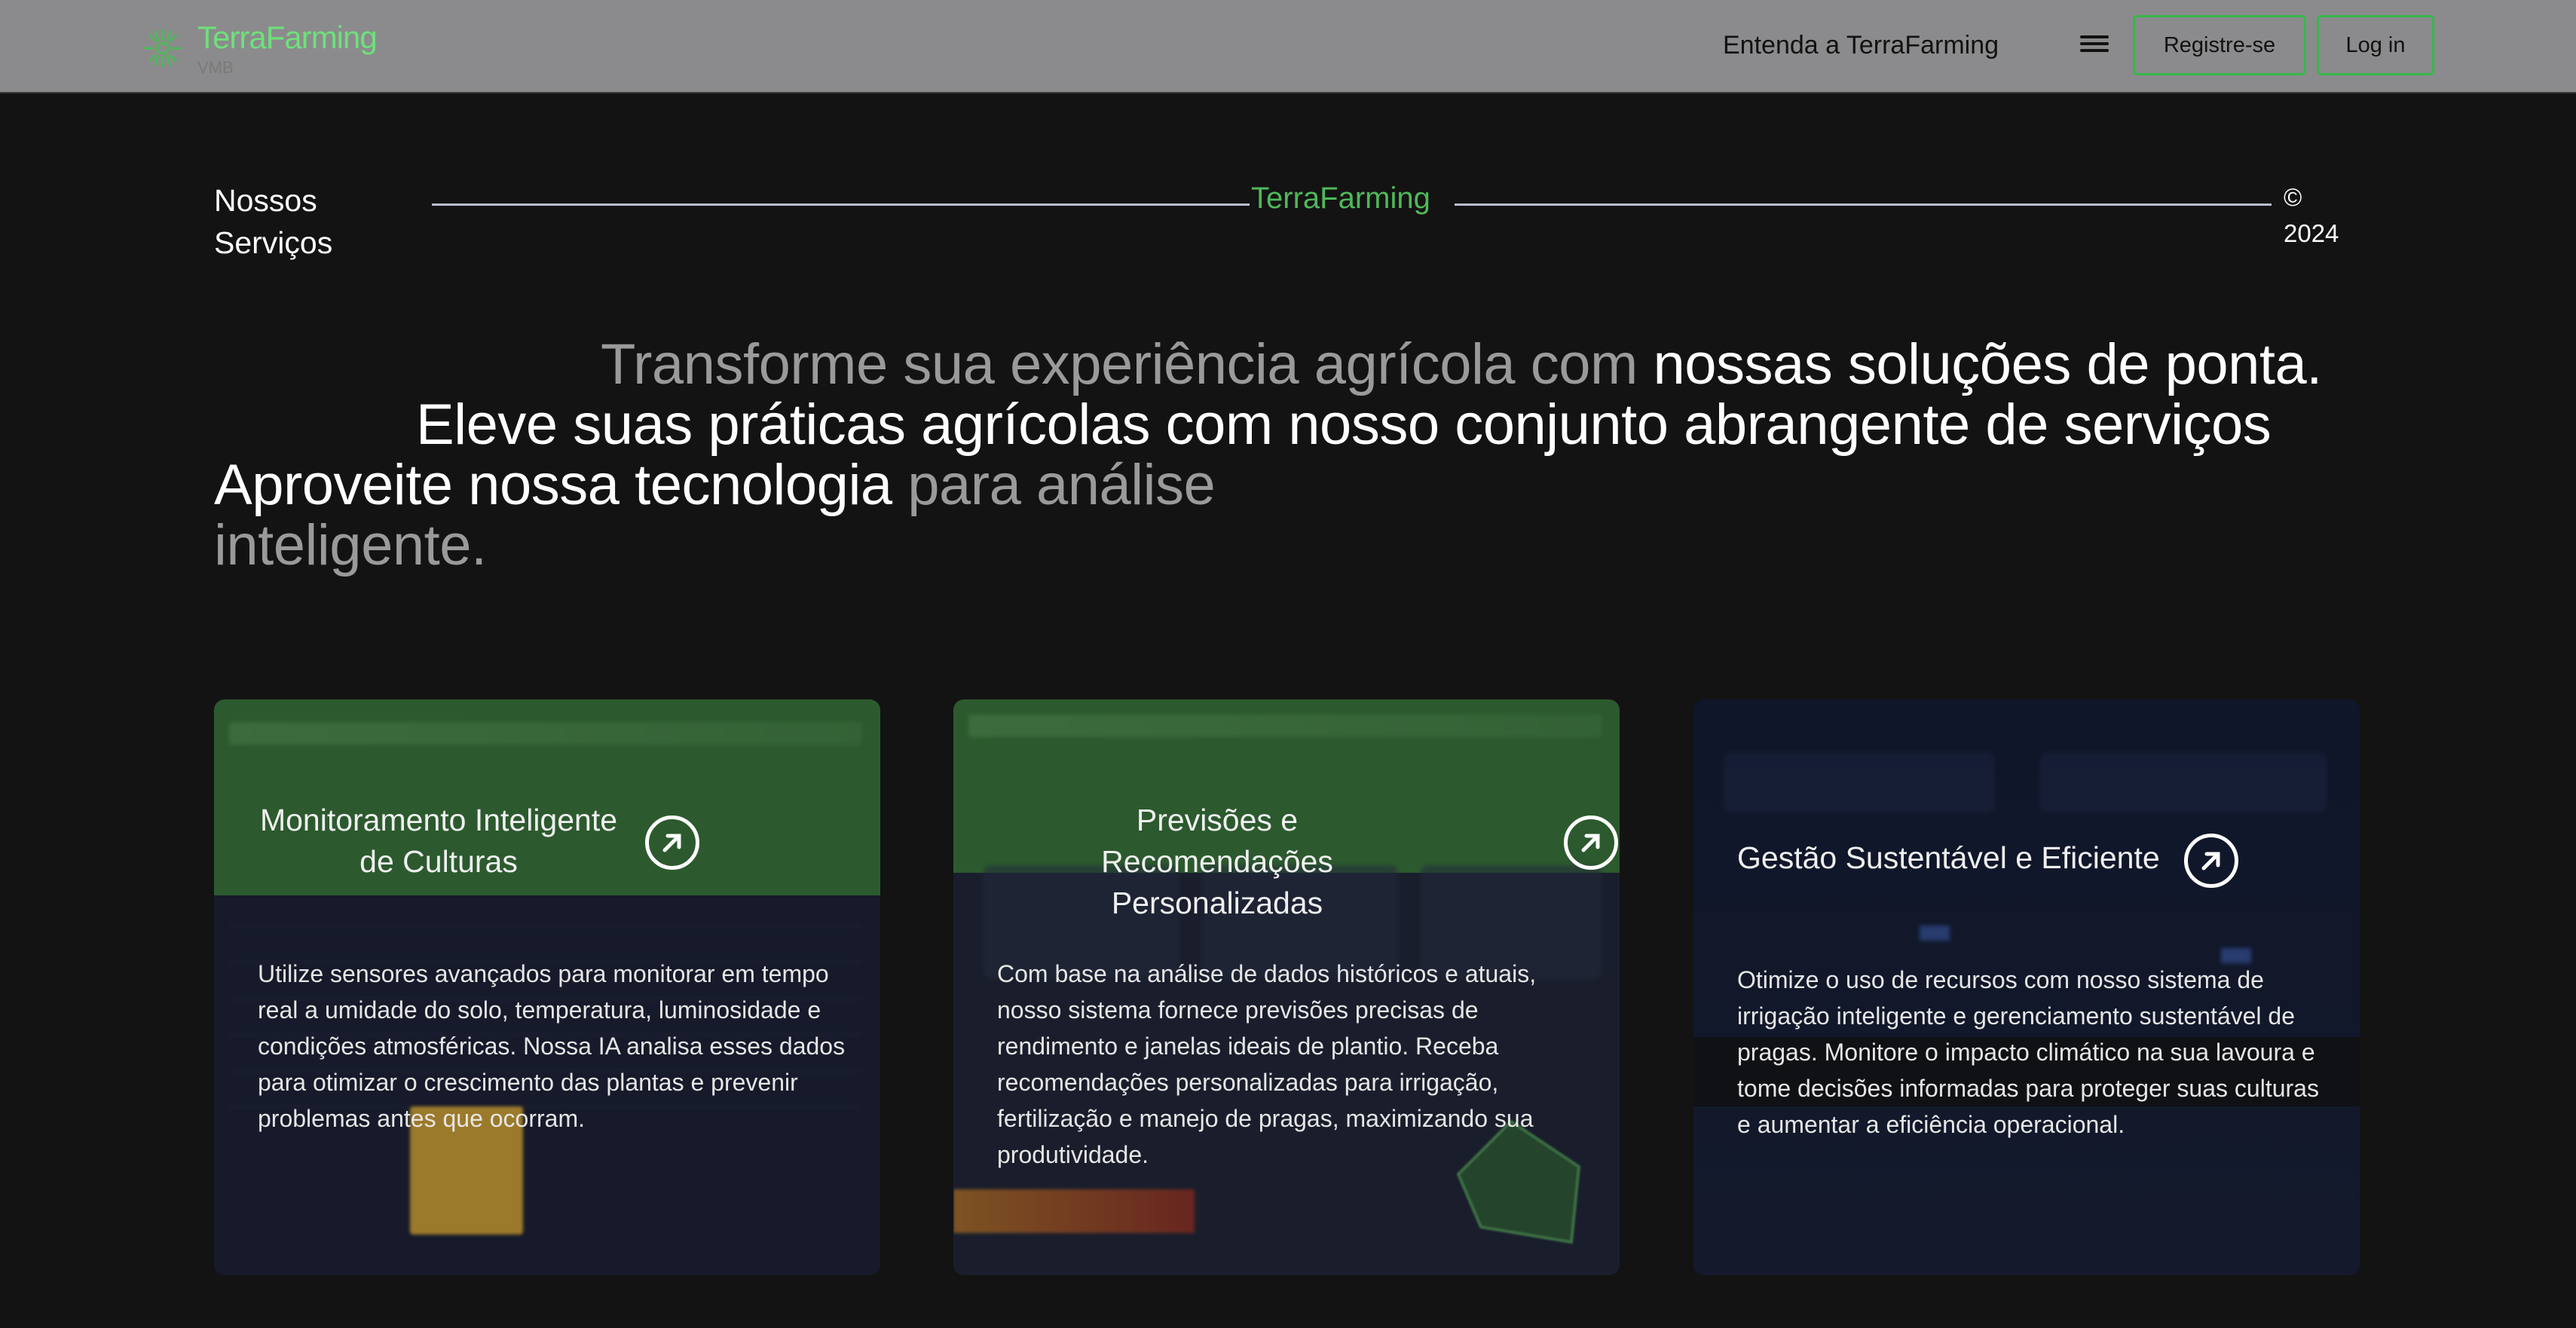 The image size is (2576, 1328). What do you see at coordinates (265, 201) in the screenshot?
I see `section-label-line1: Nossos` at bounding box center [265, 201].